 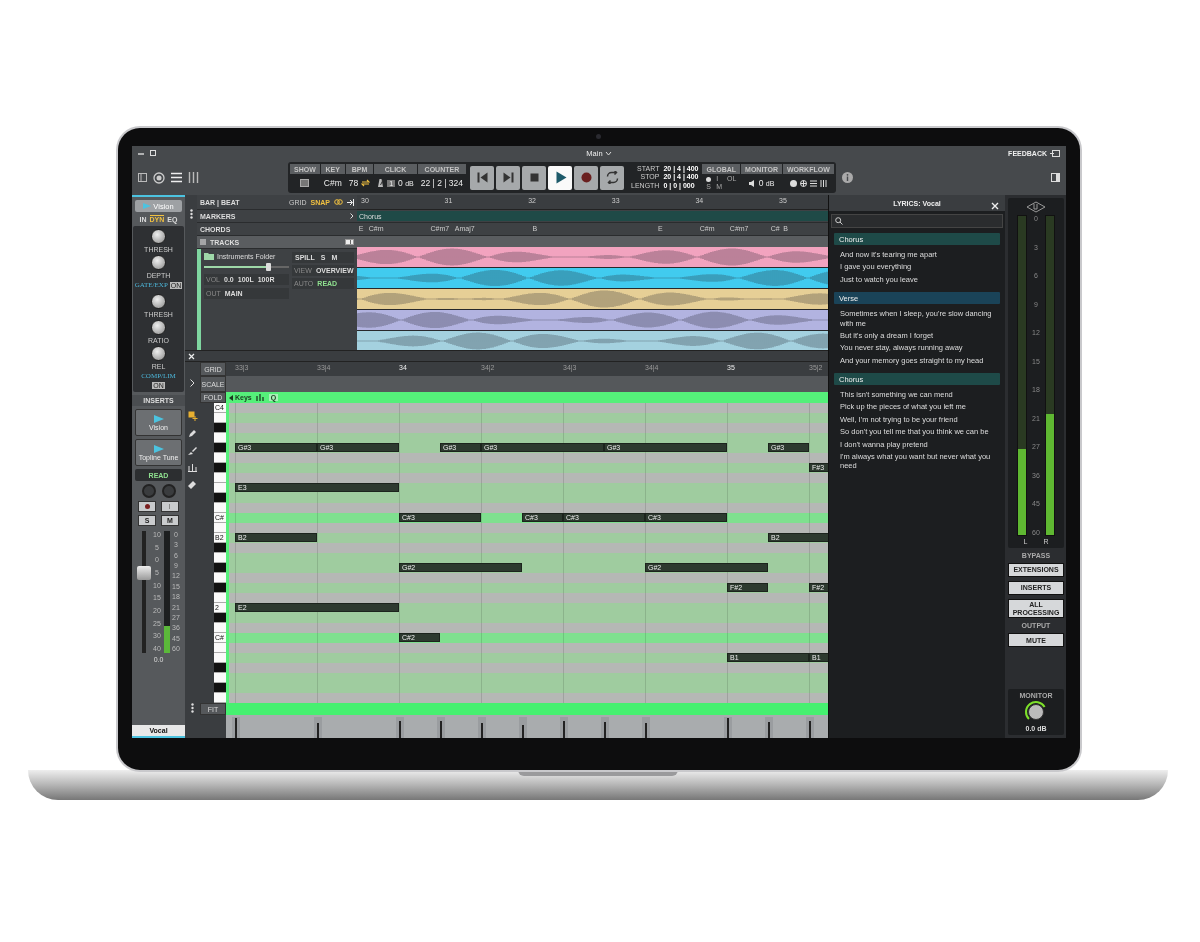 I want to click on chevron-down-icon, so click(x=608, y=153).